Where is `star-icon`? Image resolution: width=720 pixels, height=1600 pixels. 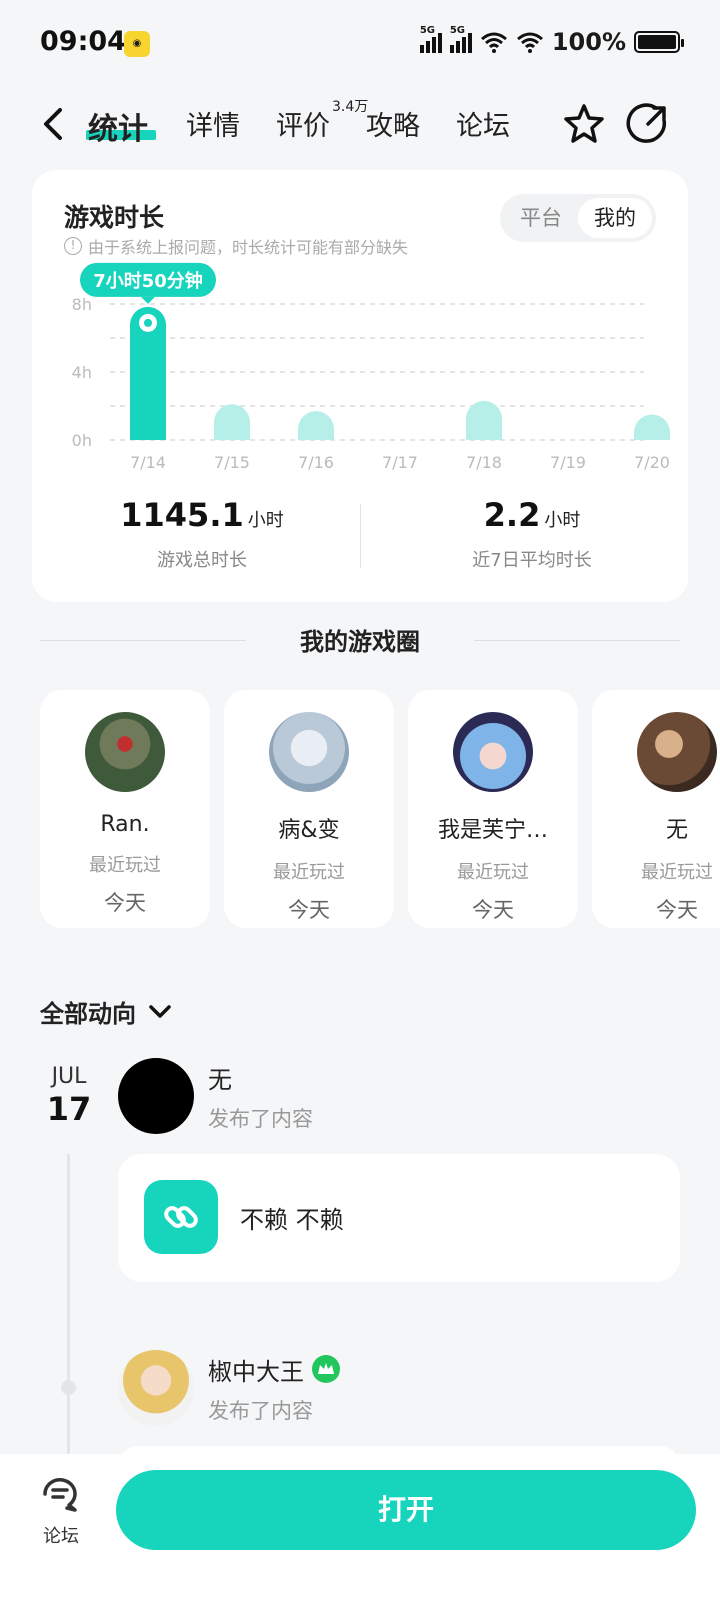 star-icon is located at coordinates (584, 124).